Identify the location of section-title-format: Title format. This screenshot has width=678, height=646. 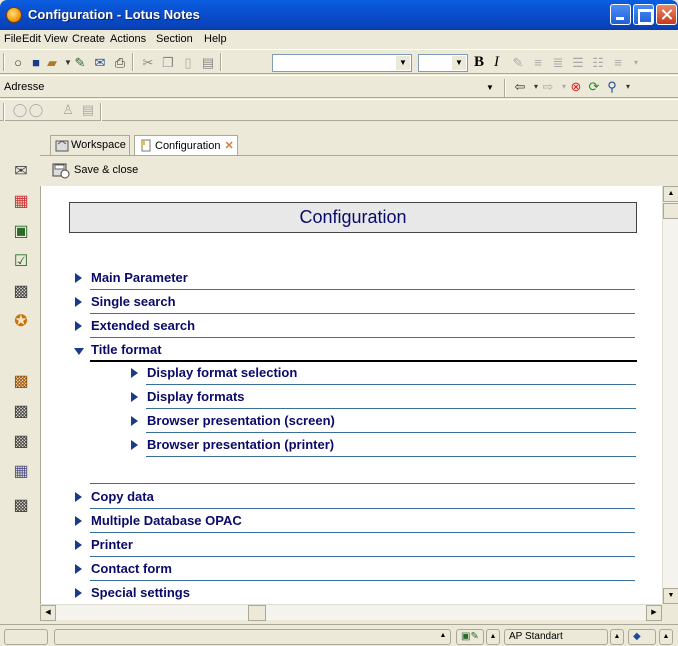
(355, 351).